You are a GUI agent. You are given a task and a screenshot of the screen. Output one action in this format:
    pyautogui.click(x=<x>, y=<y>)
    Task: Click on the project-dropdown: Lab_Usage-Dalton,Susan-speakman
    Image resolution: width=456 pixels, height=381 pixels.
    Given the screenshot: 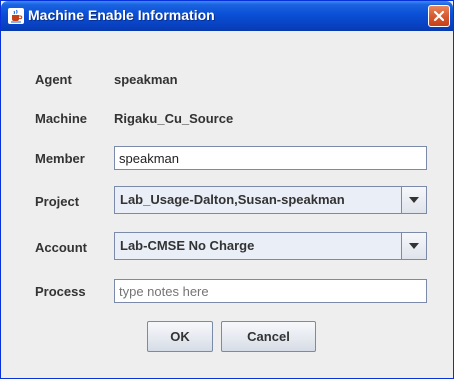 What is the action you would take?
    pyautogui.click(x=270, y=200)
    